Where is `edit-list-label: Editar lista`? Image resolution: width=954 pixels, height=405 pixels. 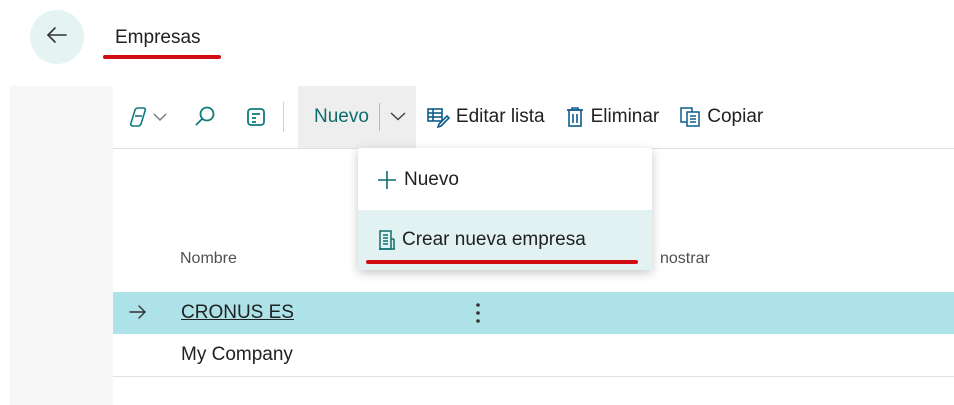 edit-list-label: Editar lista is located at coordinates (500, 116).